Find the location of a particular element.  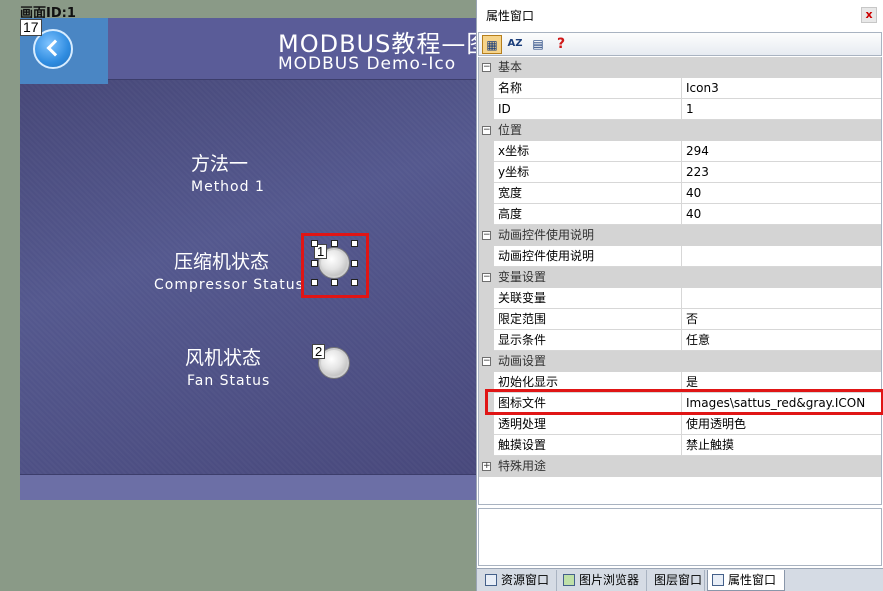

compressor-label-en: Compressor Status is located at coordinates (229, 285).